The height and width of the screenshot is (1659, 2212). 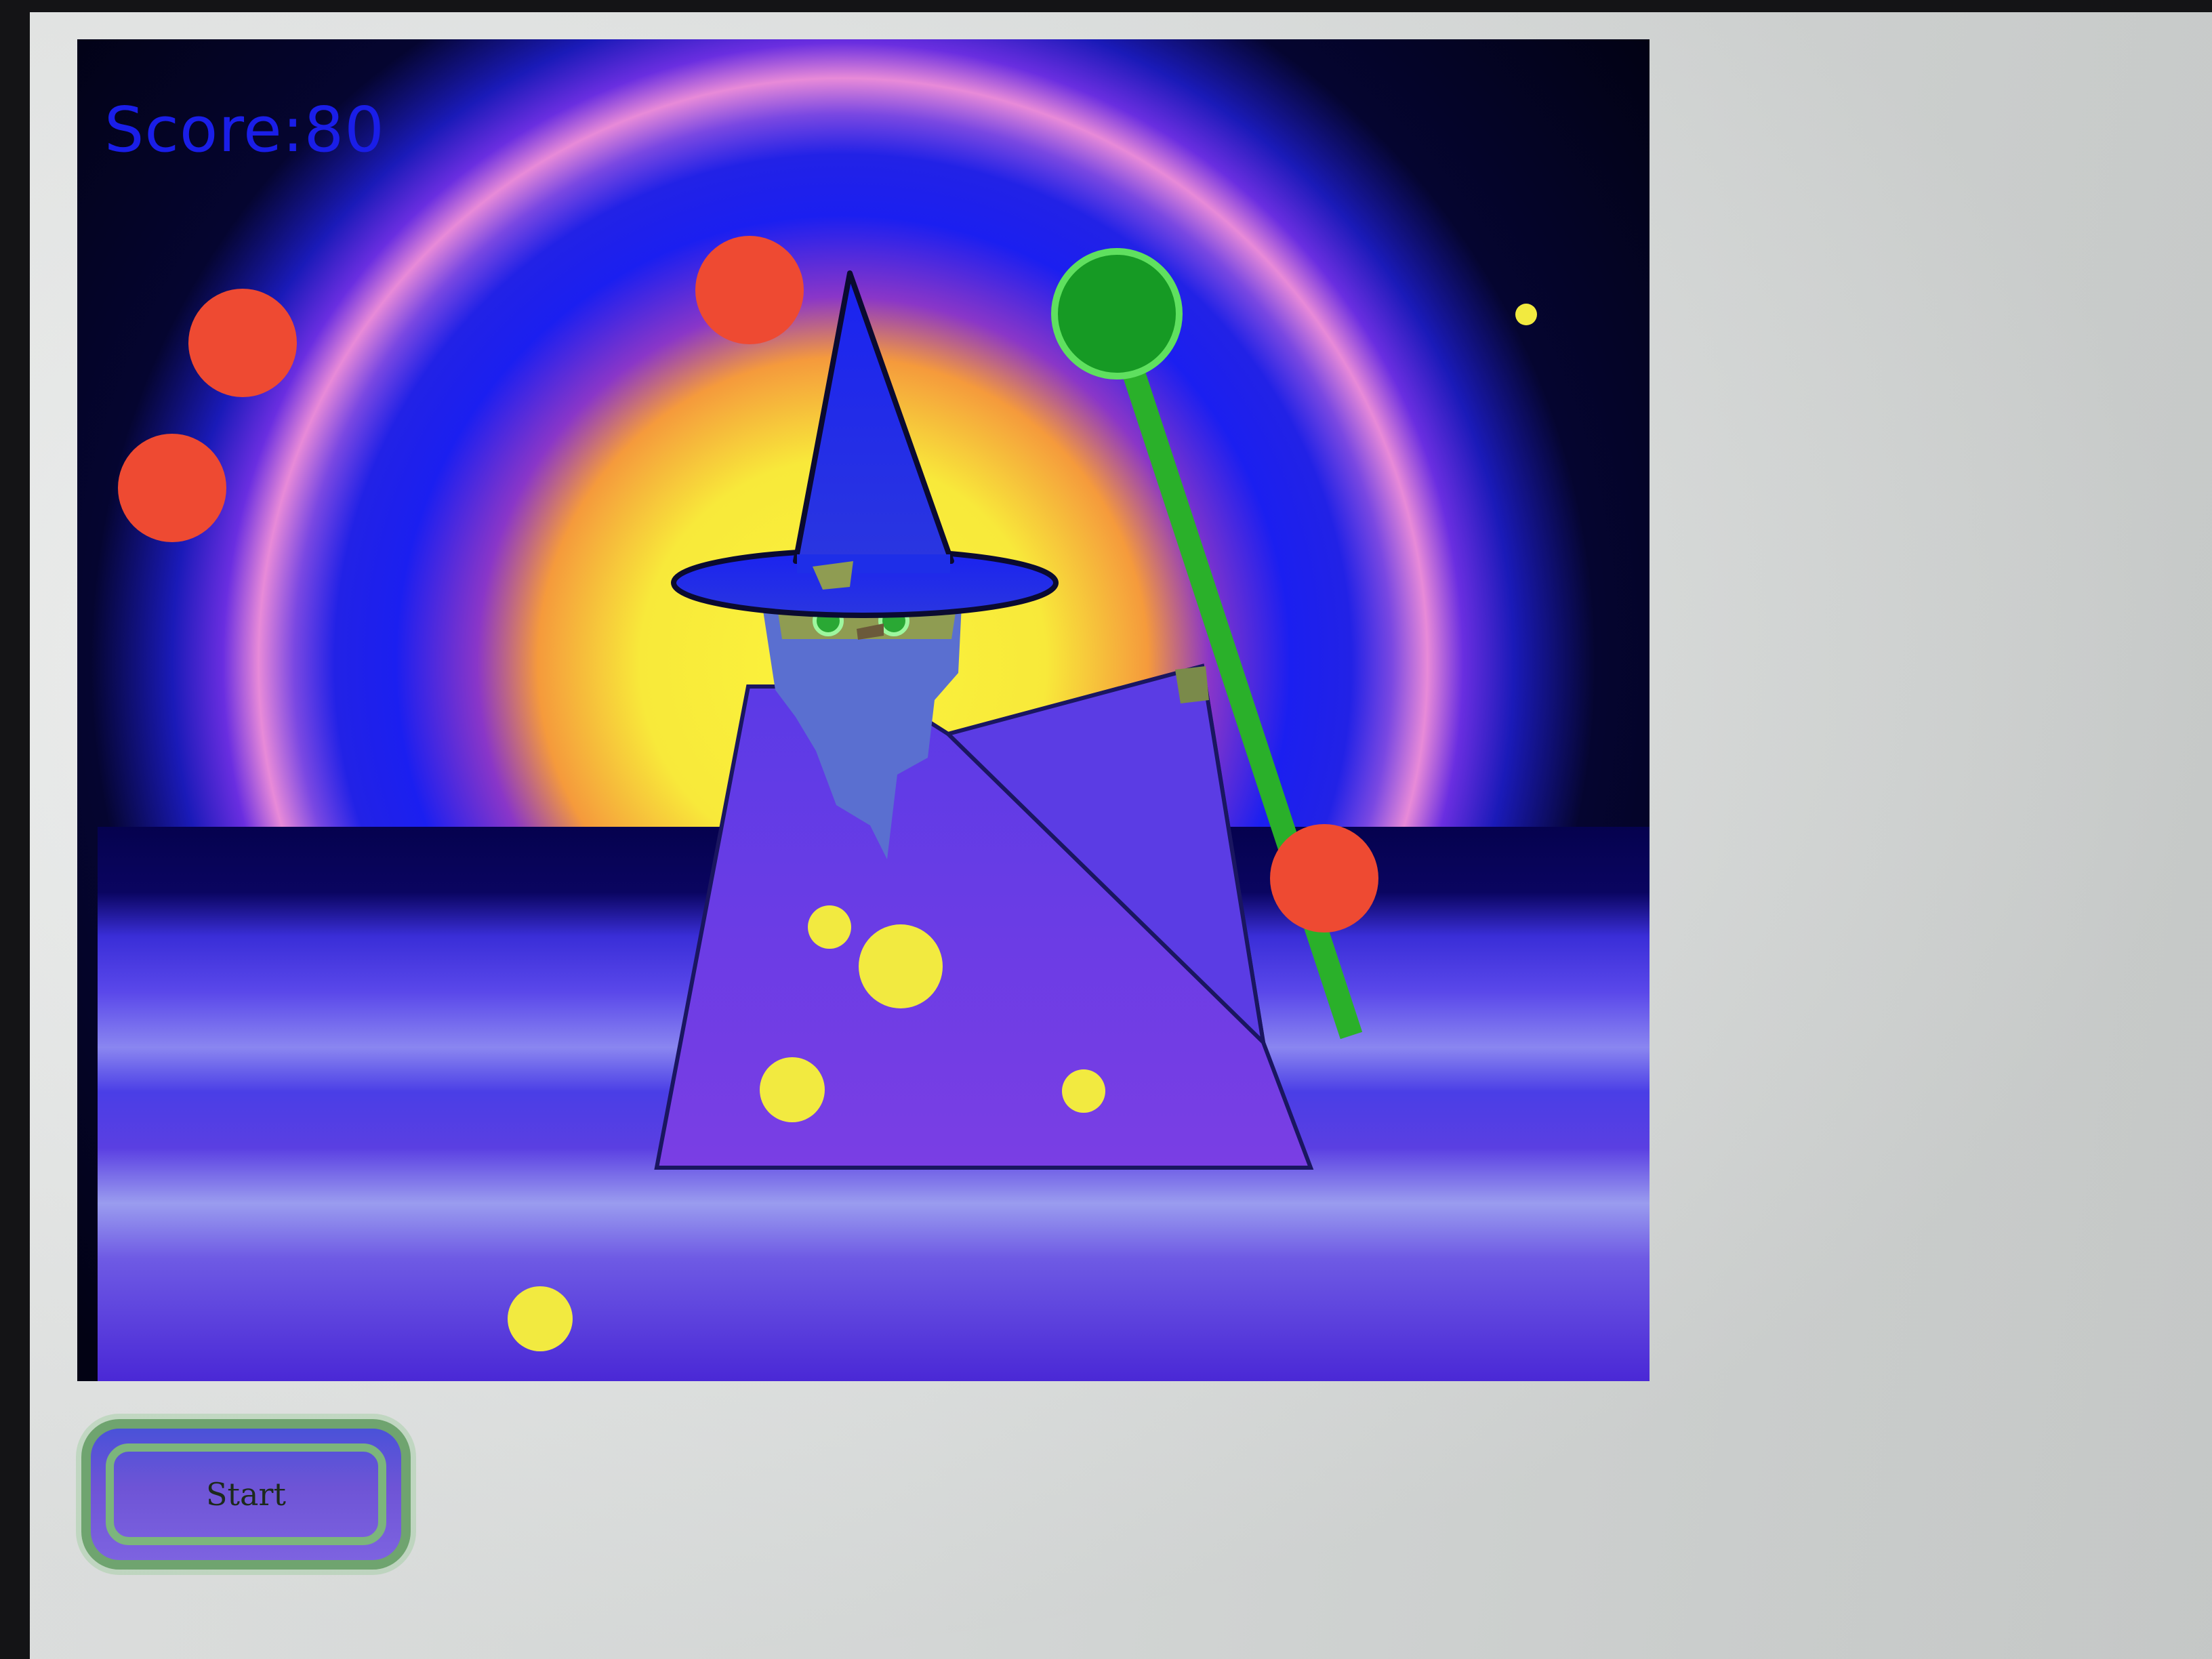 What do you see at coordinates (244, 130) in the screenshot?
I see `score-display: Score:80` at bounding box center [244, 130].